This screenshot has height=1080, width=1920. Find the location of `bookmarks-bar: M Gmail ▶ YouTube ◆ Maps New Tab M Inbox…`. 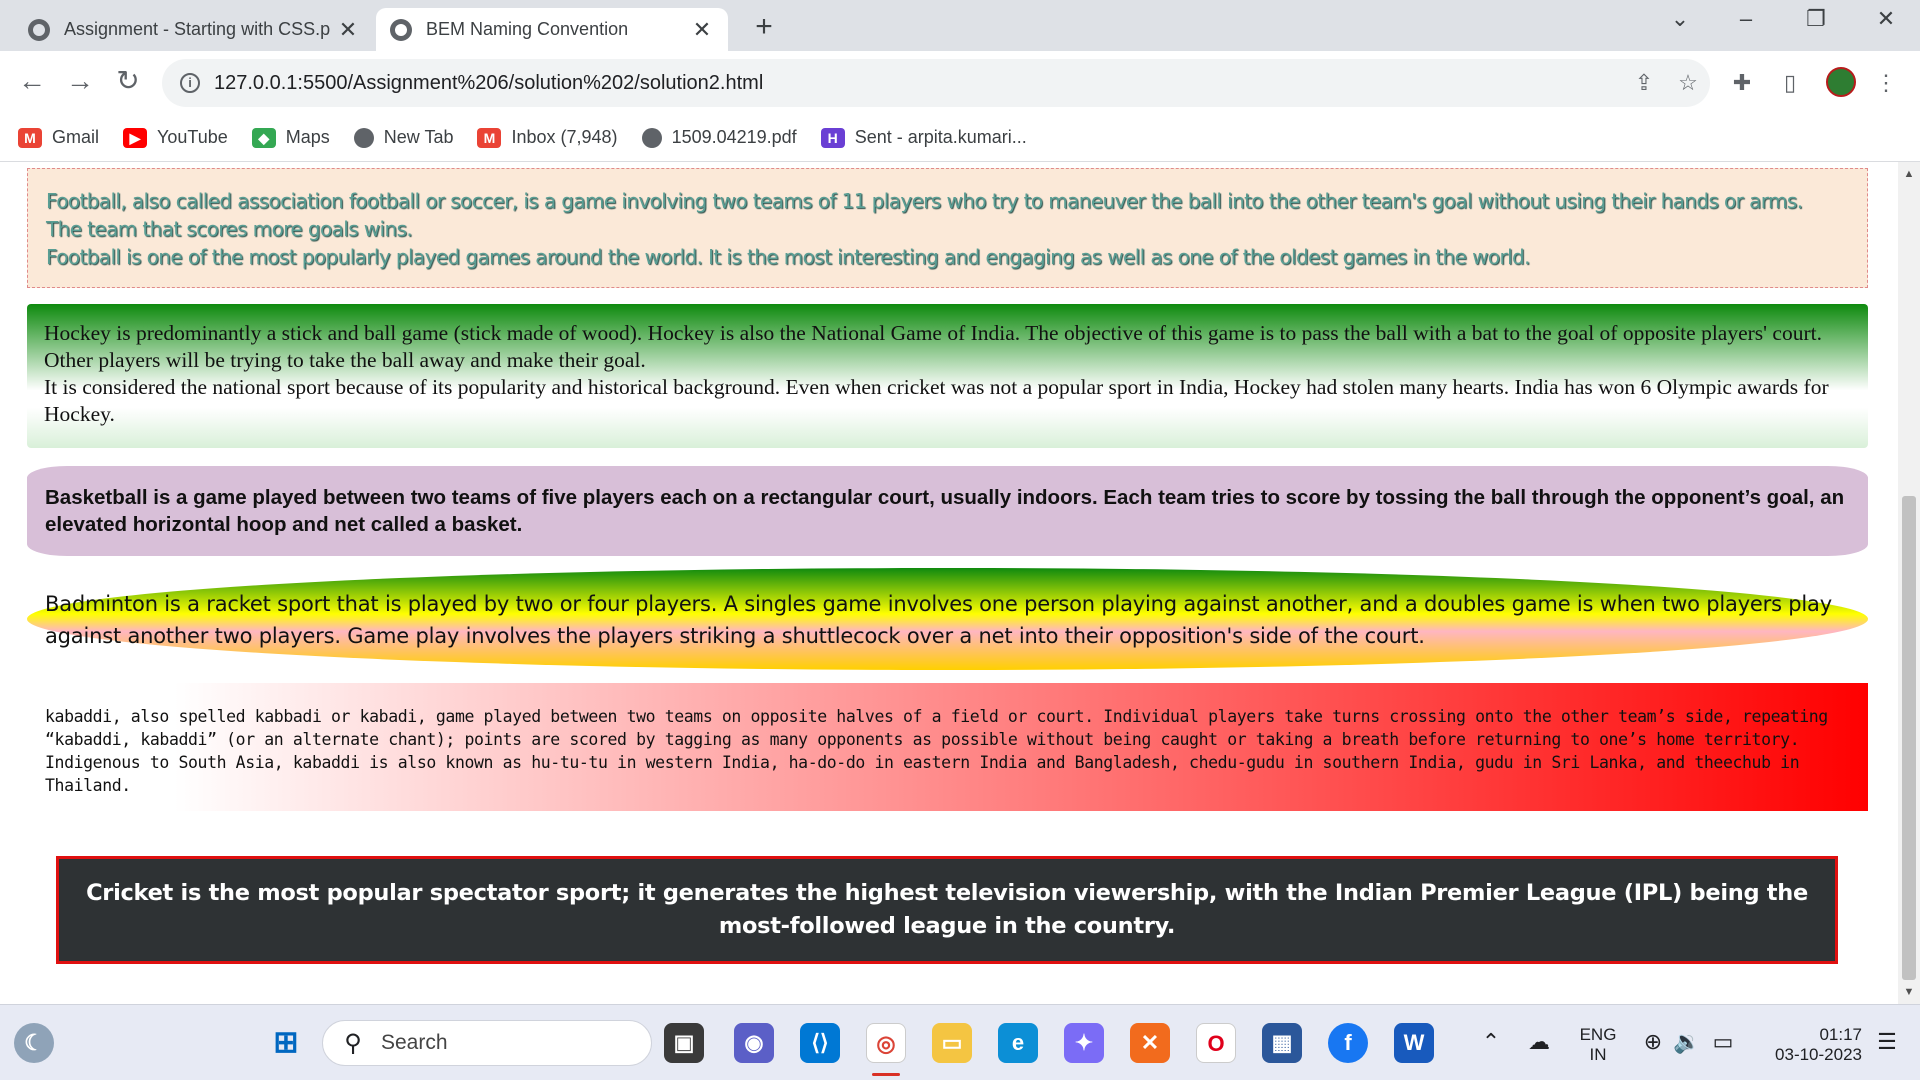

bookmarks-bar: M Gmail ▶ YouTube ◆ Maps New Tab M Inbox… is located at coordinates (960, 138).